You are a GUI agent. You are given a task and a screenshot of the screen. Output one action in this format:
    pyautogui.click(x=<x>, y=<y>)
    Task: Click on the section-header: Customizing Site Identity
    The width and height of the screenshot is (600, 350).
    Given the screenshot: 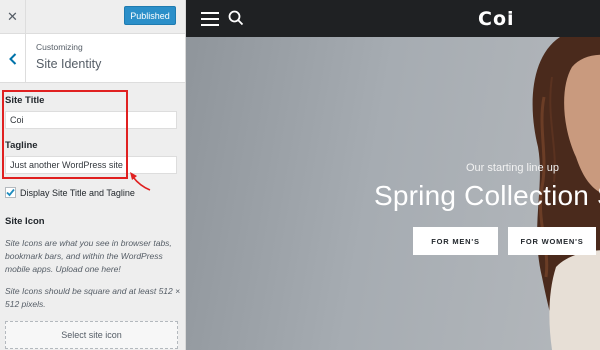 What is the action you would take?
    pyautogui.click(x=92, y=58)
    